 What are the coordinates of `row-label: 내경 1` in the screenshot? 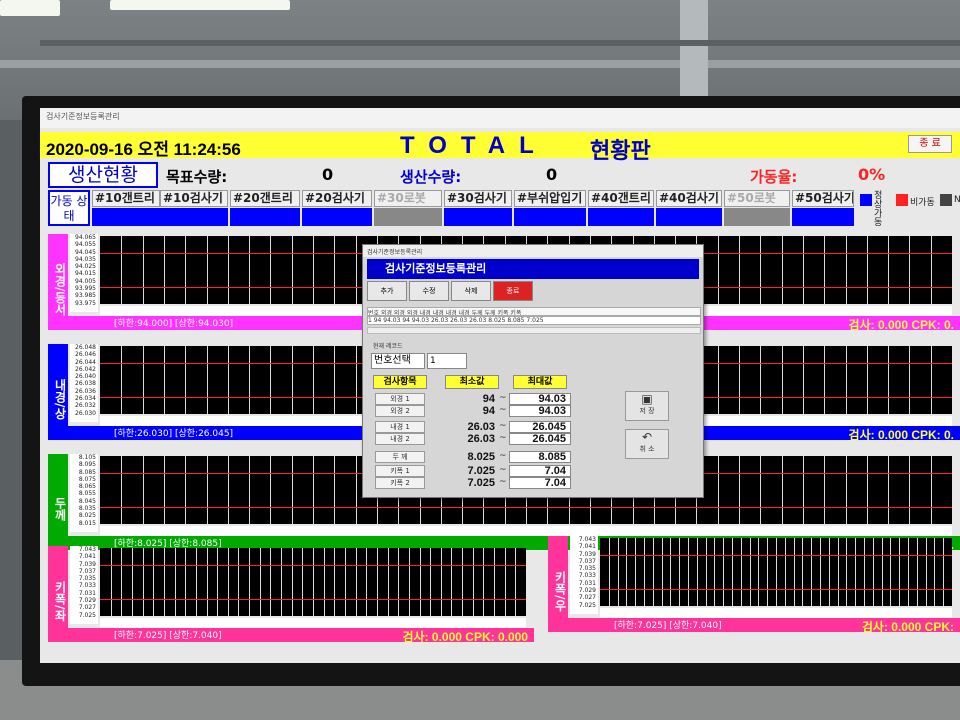 It's located at (400, 427).